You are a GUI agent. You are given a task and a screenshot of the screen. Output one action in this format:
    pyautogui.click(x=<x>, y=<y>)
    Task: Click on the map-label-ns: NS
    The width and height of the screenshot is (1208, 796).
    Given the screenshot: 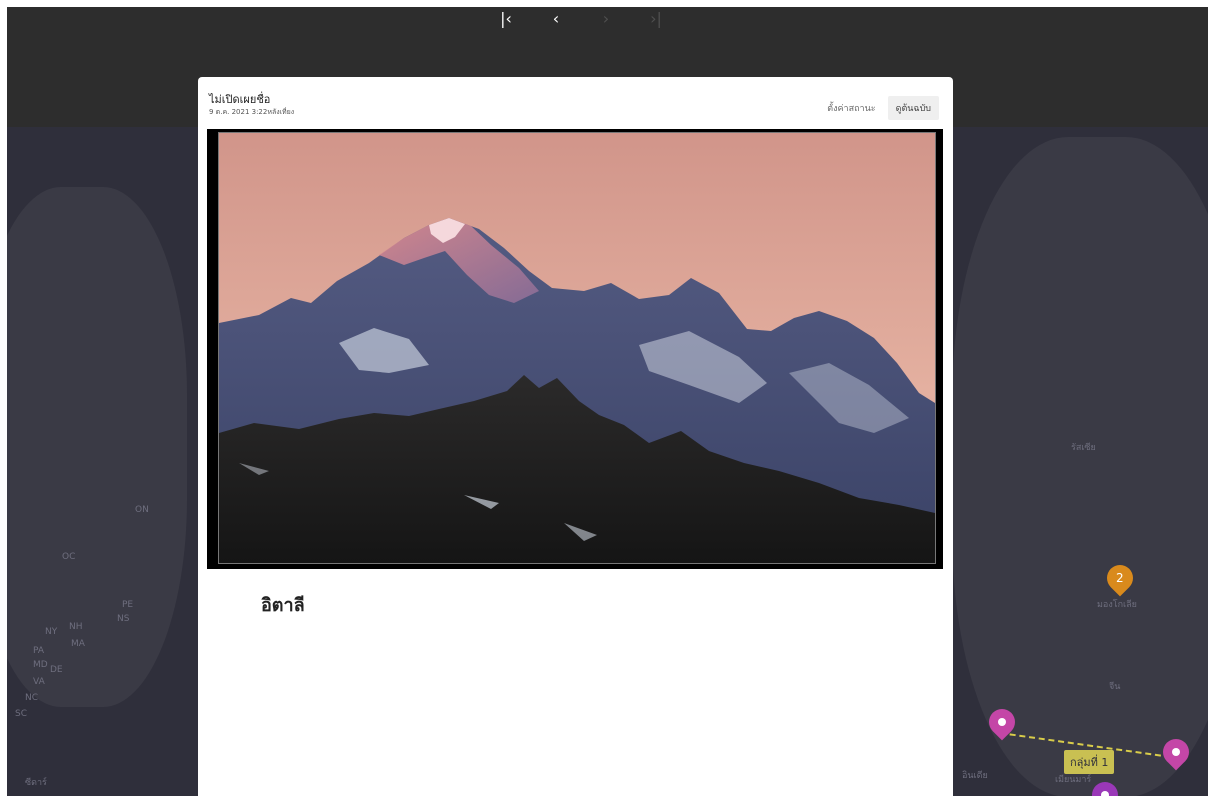 What is the action you would take?
    pyautogui.click(x=123, y=619)
    